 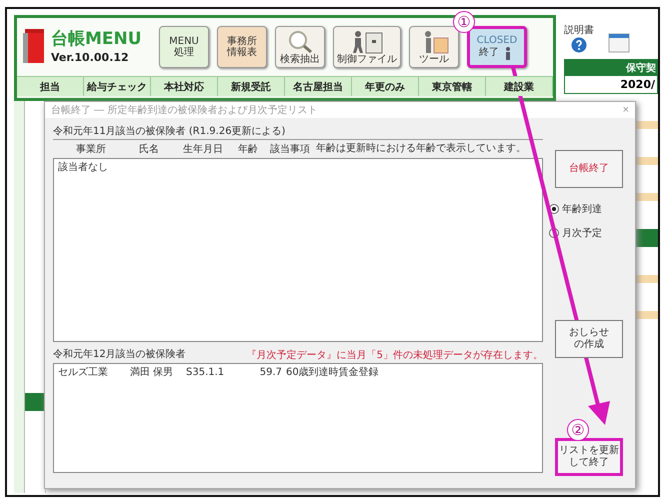 I want to click on manual-label: 説明書, so click(x=579, y=30).